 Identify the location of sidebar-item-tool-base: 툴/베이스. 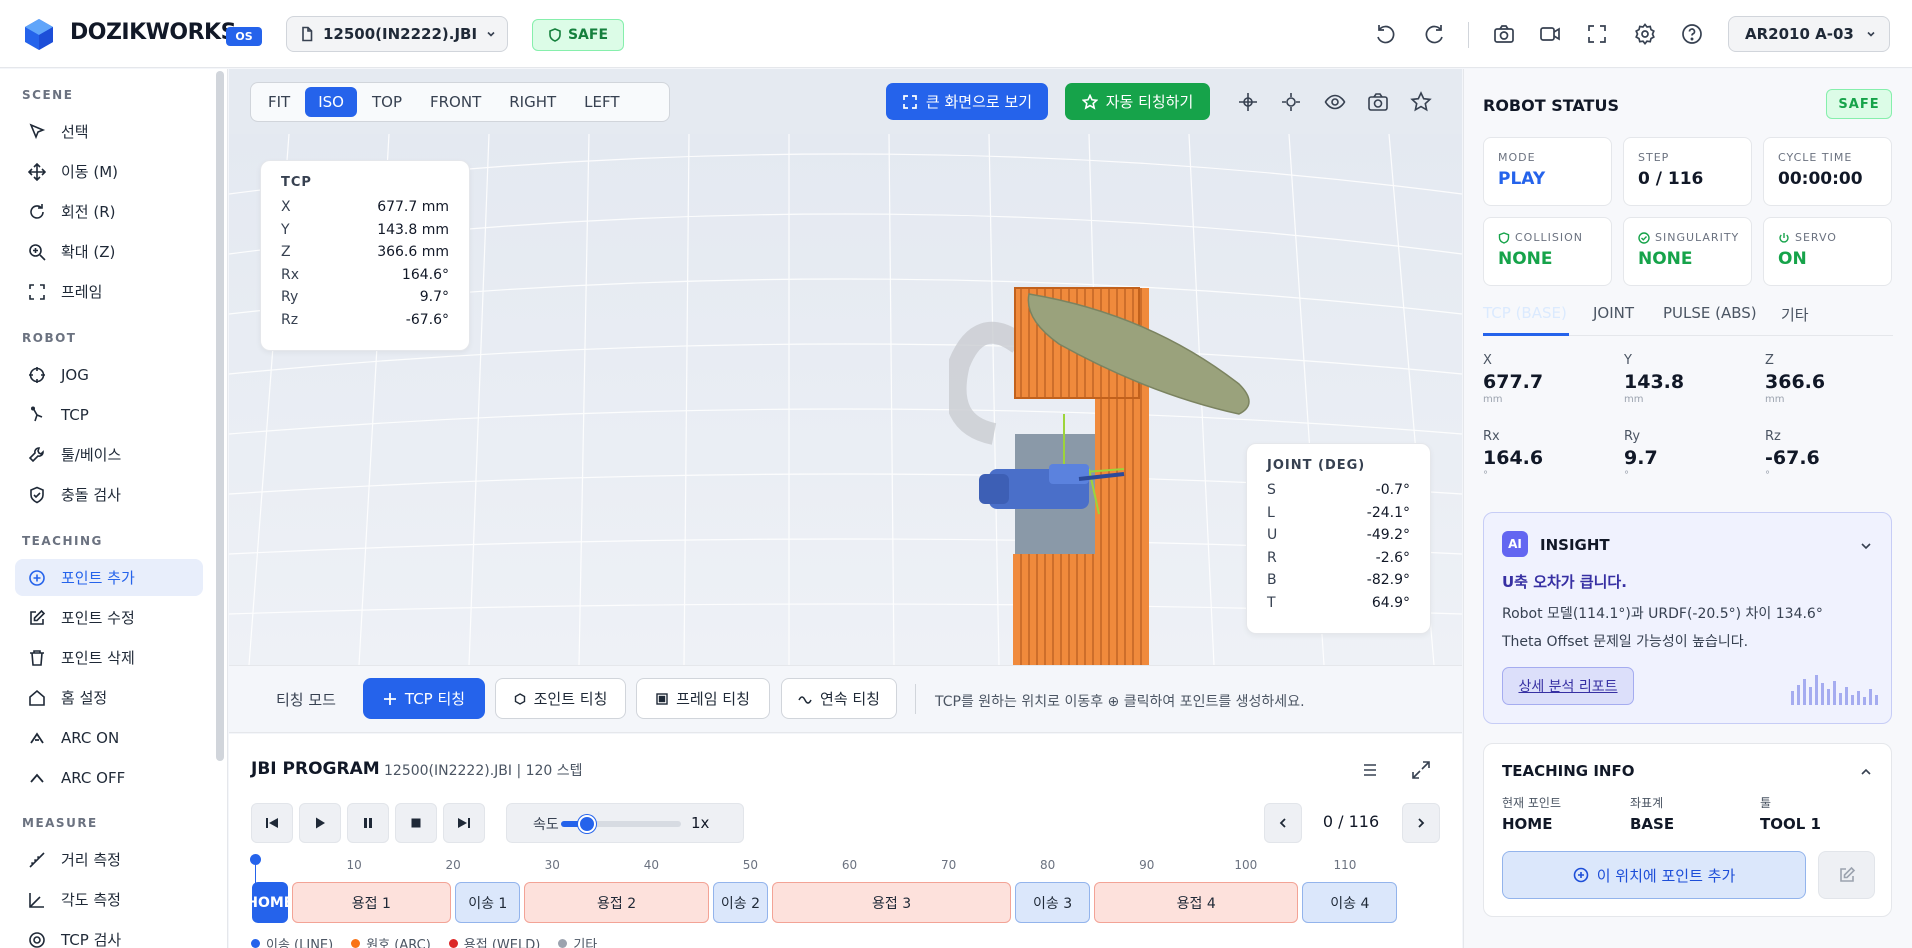
(109, 454).